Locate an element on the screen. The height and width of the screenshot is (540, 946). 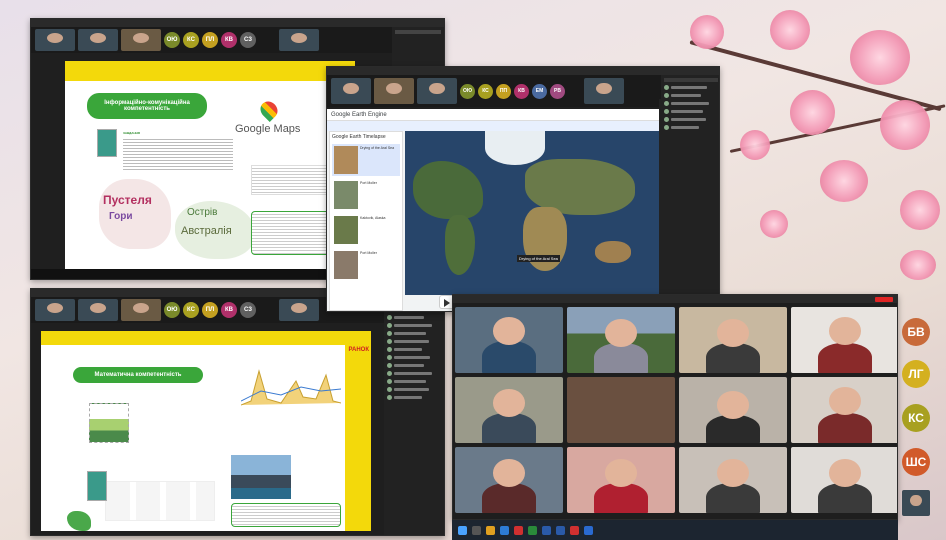
world-map: Drying of the Aral Sea is located at coordinates (532, 213).